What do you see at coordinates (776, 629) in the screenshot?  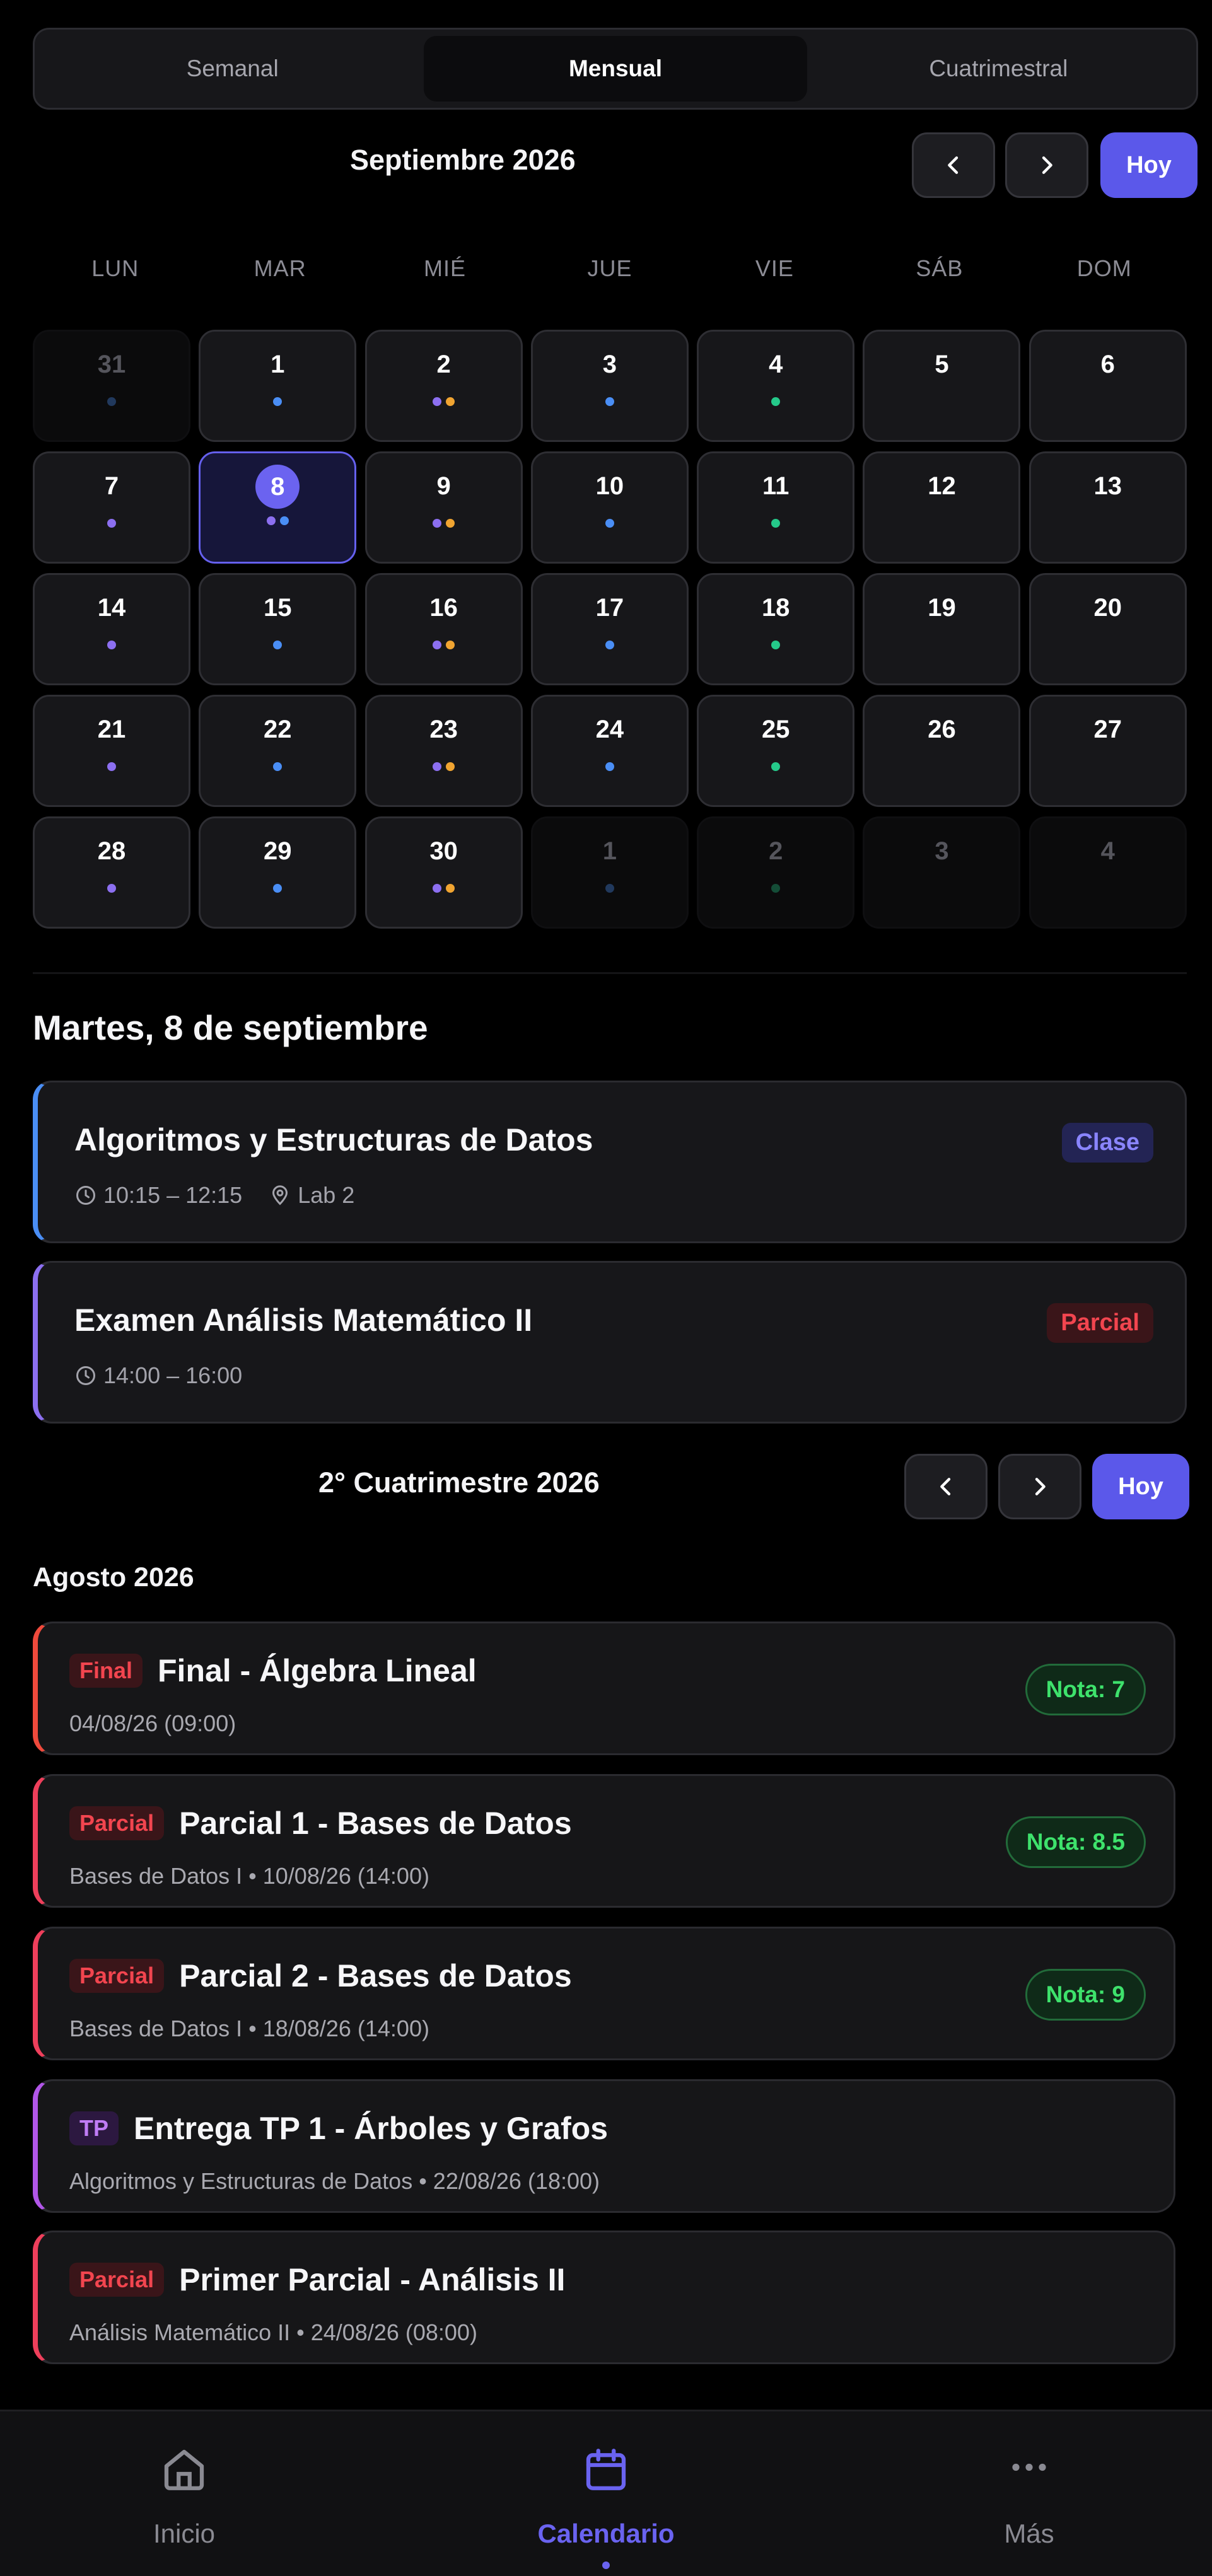 I see `calendar-day-cell: 18` at bounding box center [776, 629].